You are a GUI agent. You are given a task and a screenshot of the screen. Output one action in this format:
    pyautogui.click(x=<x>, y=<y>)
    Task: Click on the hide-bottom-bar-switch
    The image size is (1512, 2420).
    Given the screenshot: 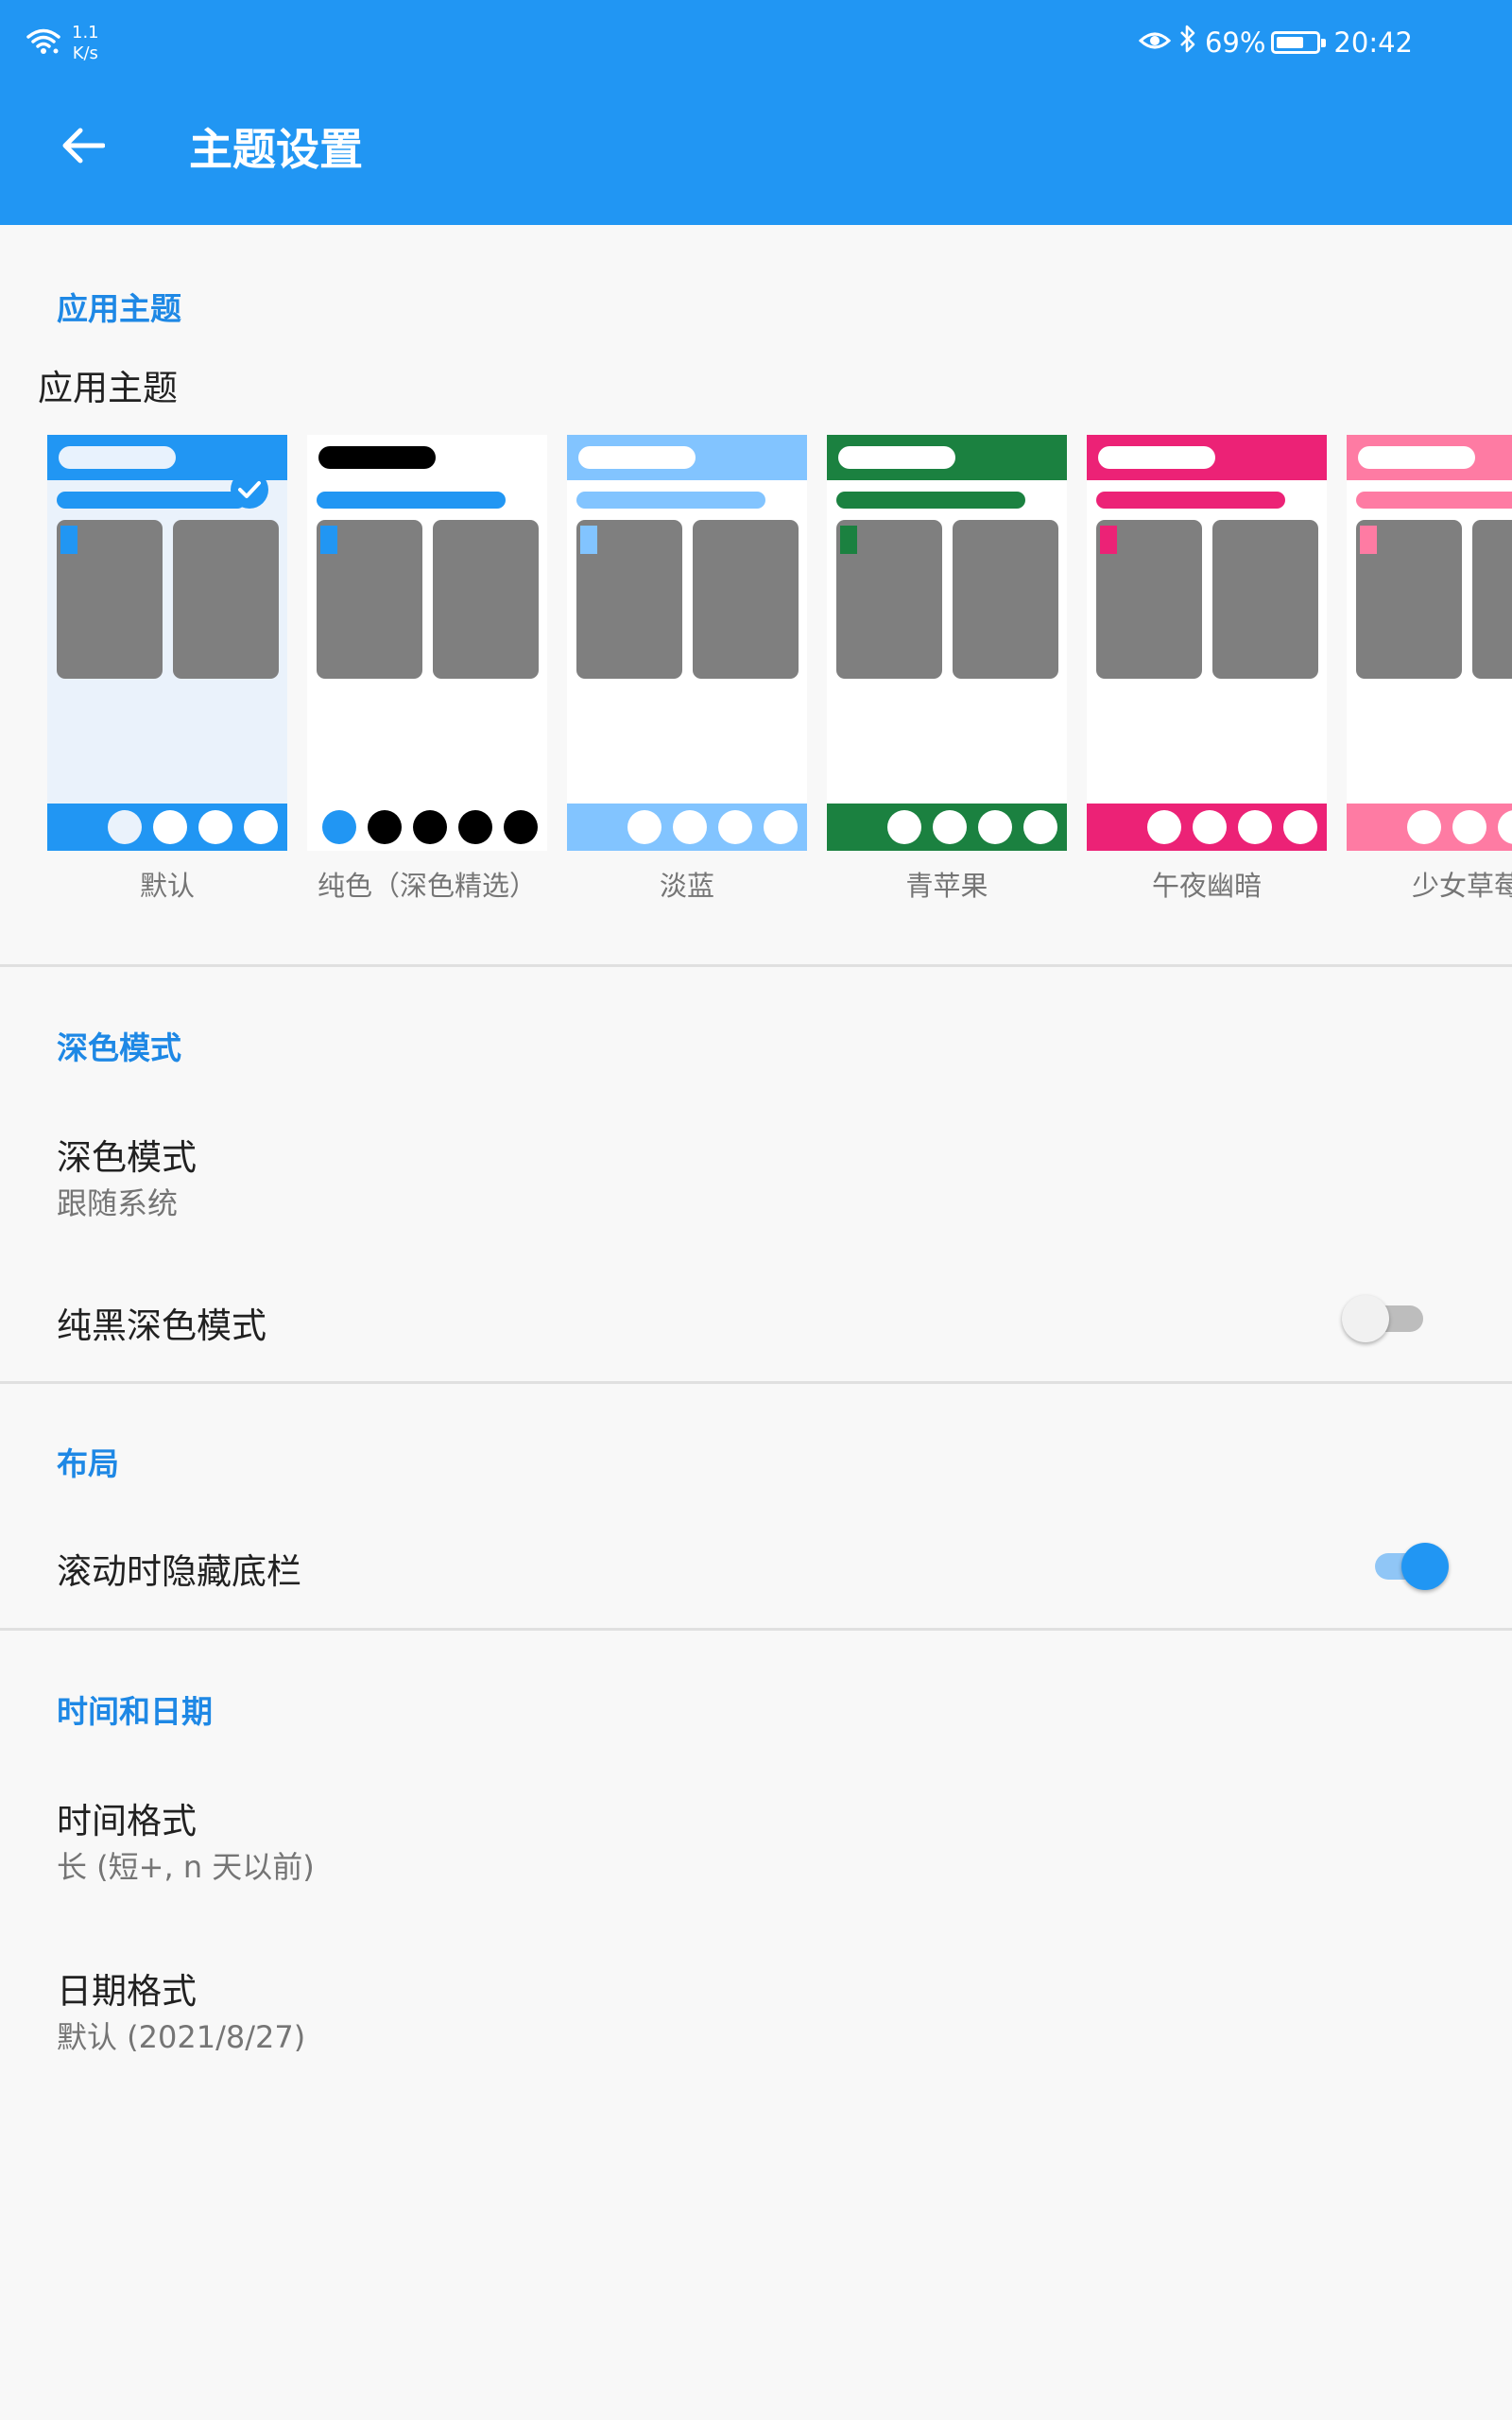 What is the action you would take?
    pyautogui.click(x=1408, y=1566)
    